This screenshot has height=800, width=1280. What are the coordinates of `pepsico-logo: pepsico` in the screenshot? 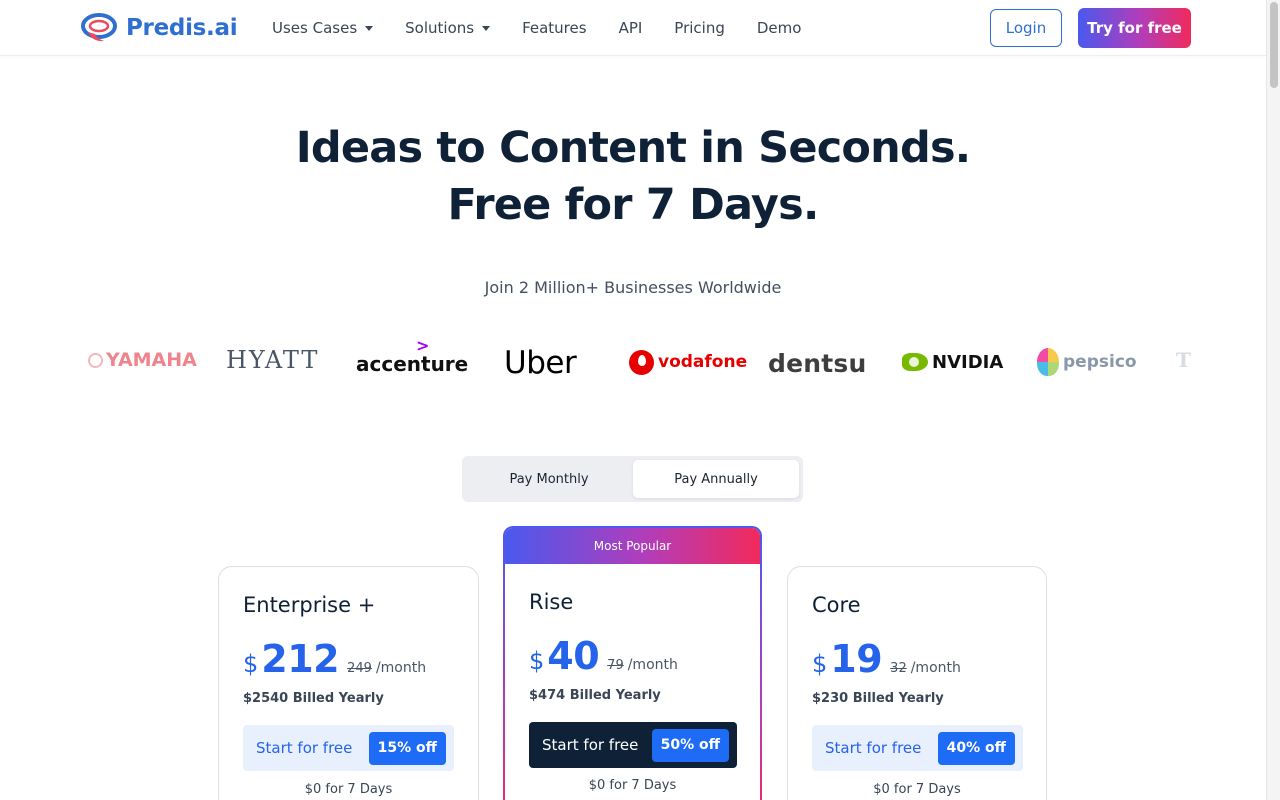 It's located at (1087, 361).